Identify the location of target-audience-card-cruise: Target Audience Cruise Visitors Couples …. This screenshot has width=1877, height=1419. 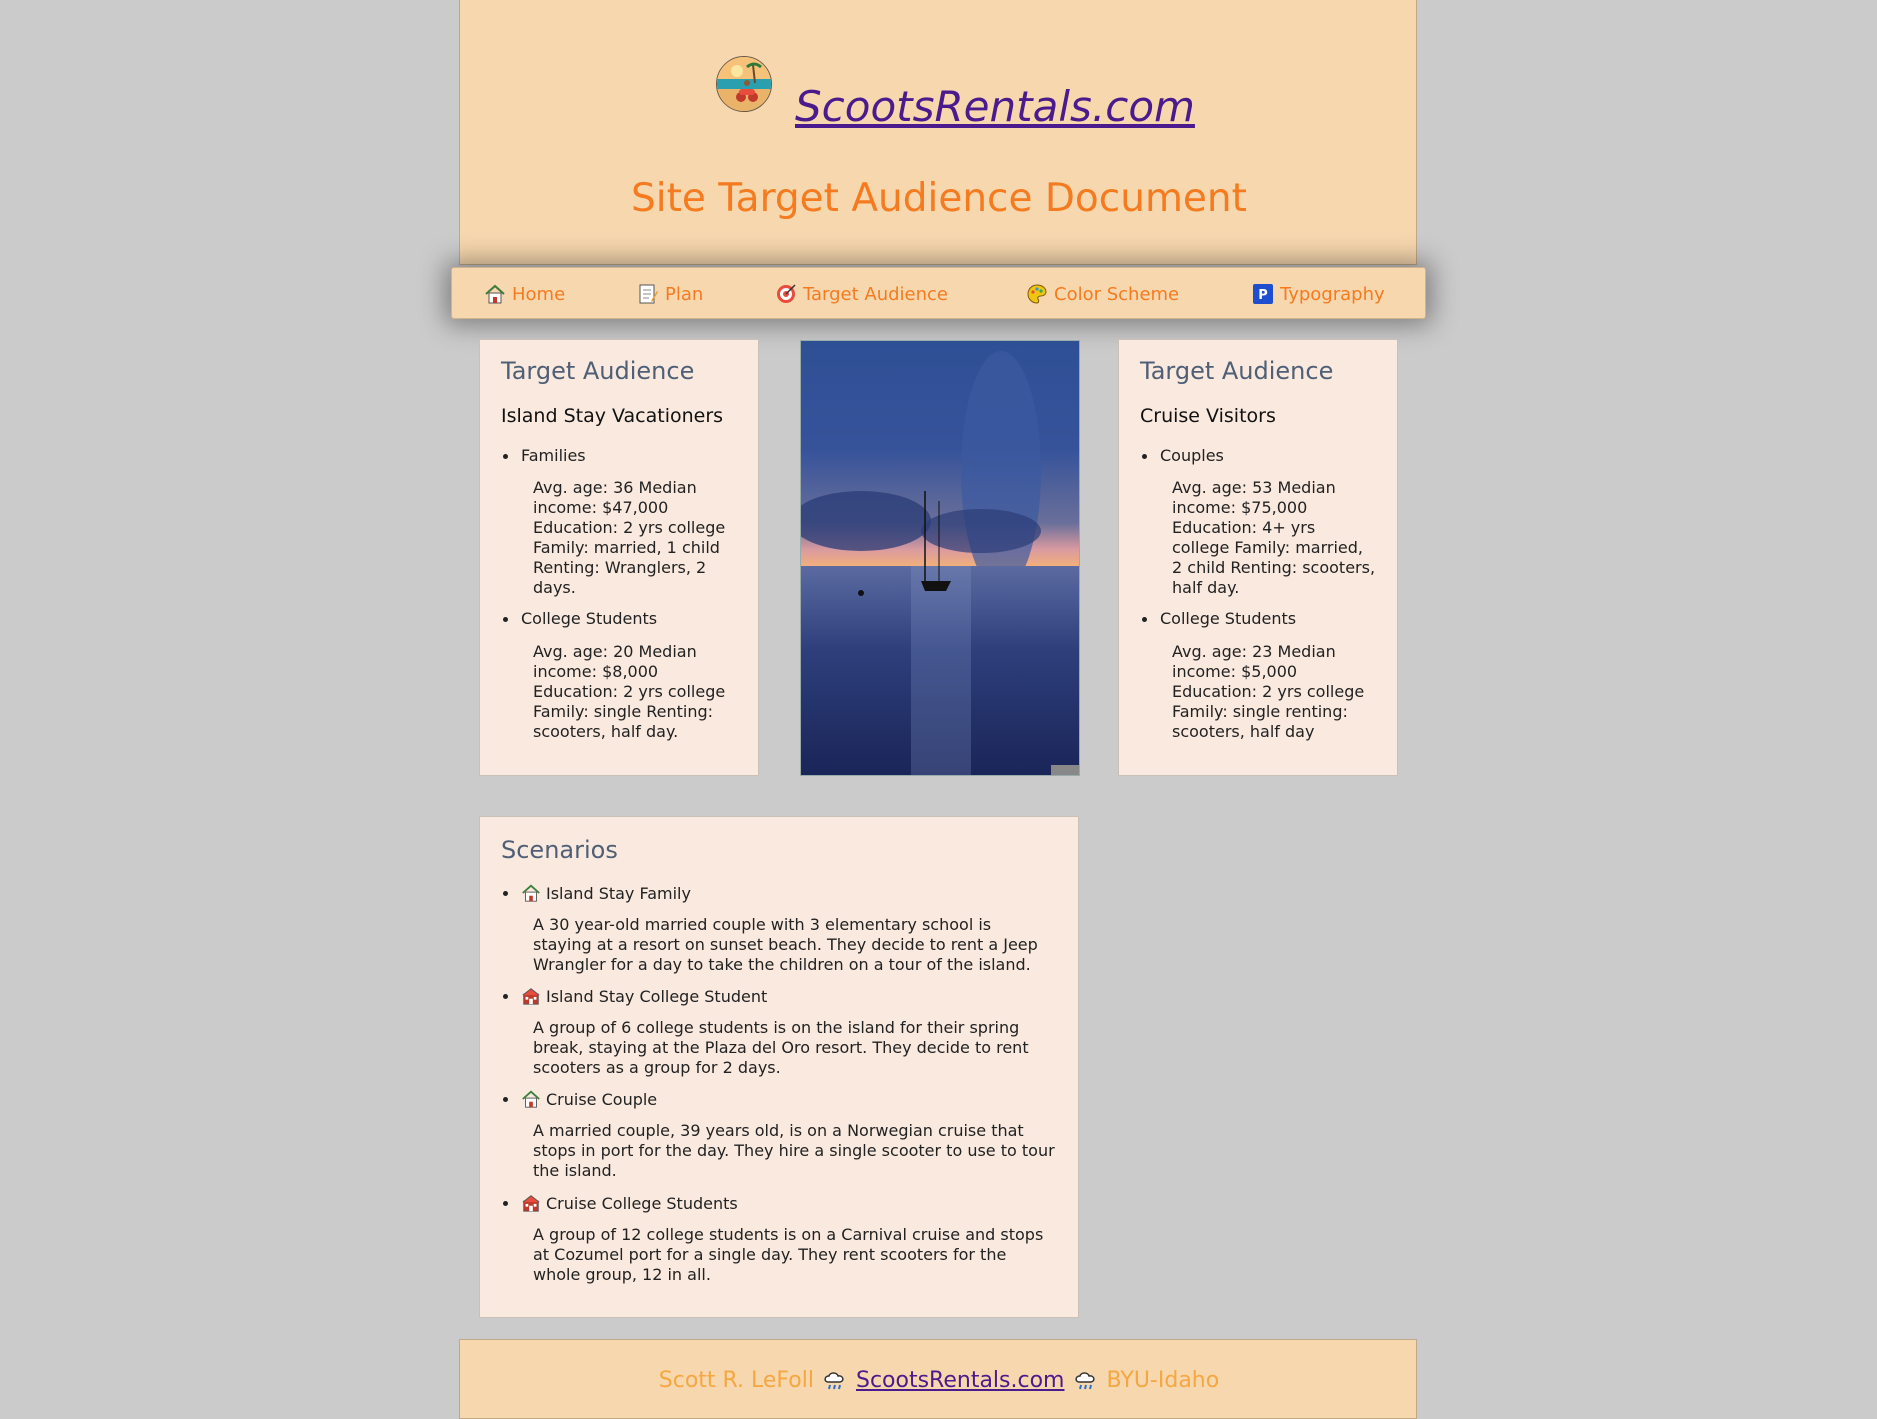
(1258, 557).